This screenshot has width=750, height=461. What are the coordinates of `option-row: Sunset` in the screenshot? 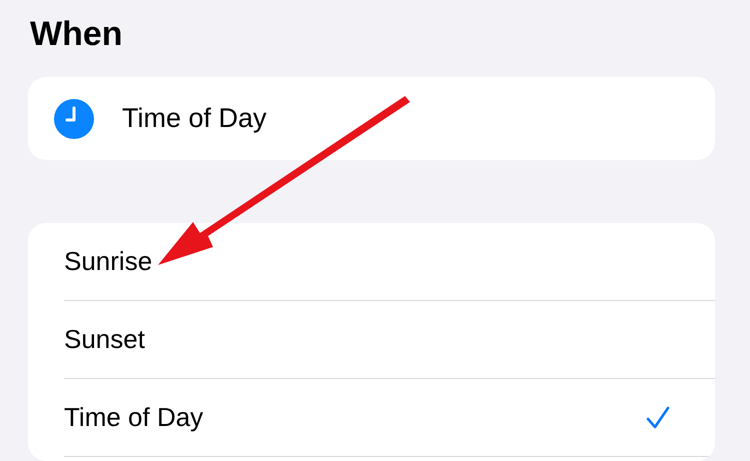 It's located at (389, 340).